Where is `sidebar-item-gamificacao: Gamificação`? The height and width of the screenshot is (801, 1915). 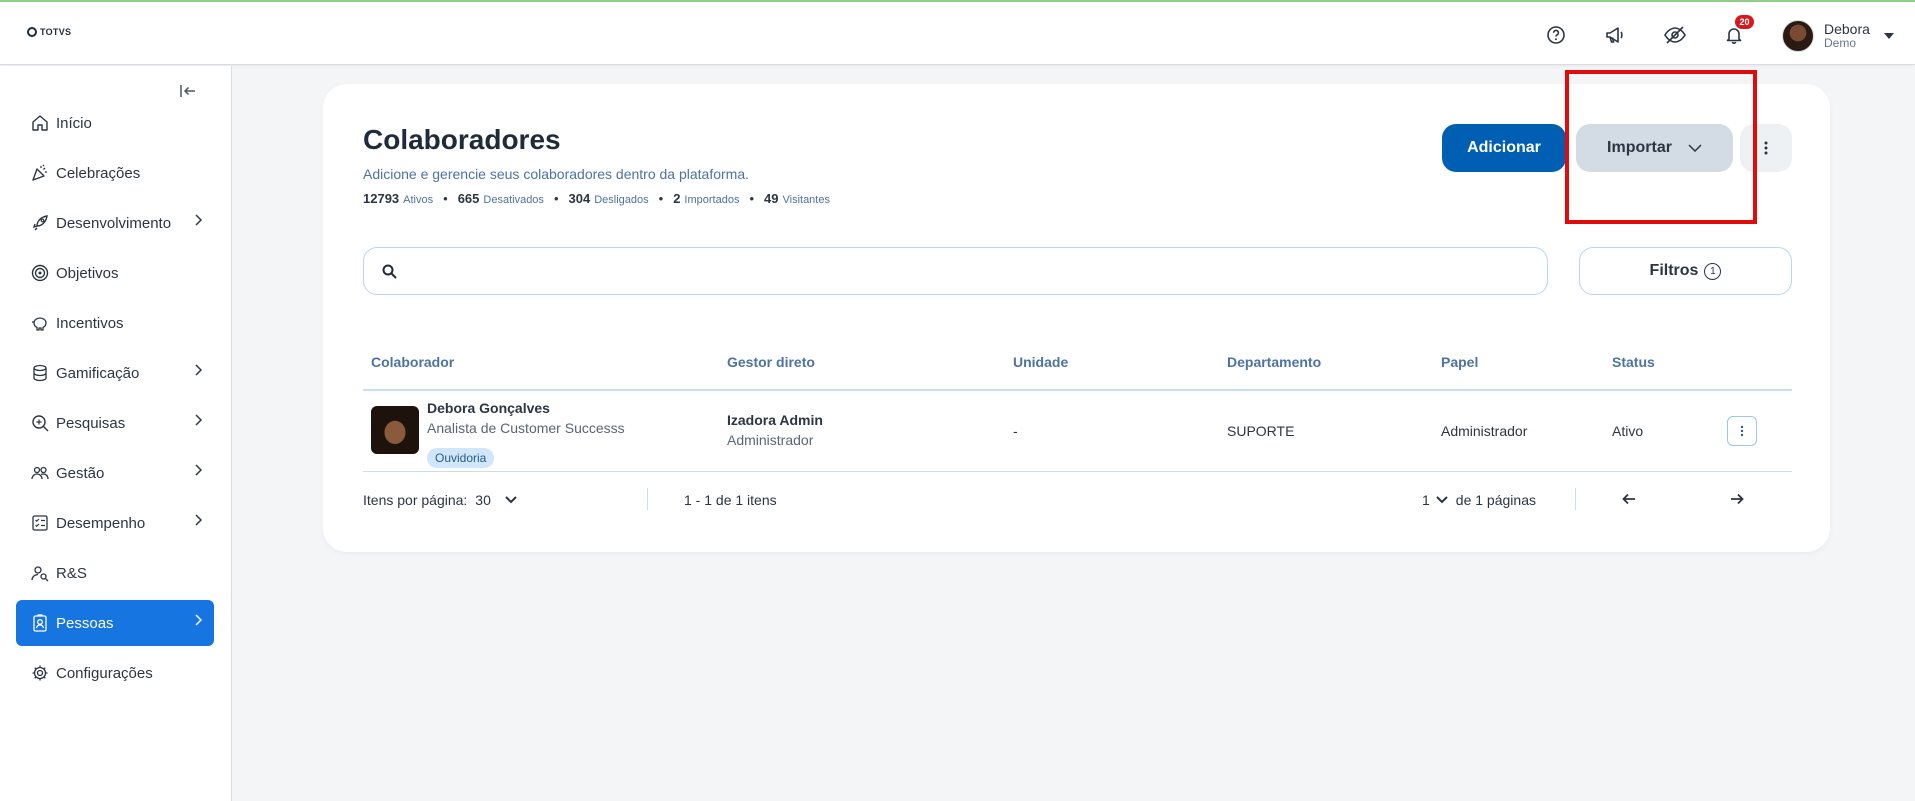 sidebar-item-gamificacao: Gamificação is located at coordinates (115, 373).